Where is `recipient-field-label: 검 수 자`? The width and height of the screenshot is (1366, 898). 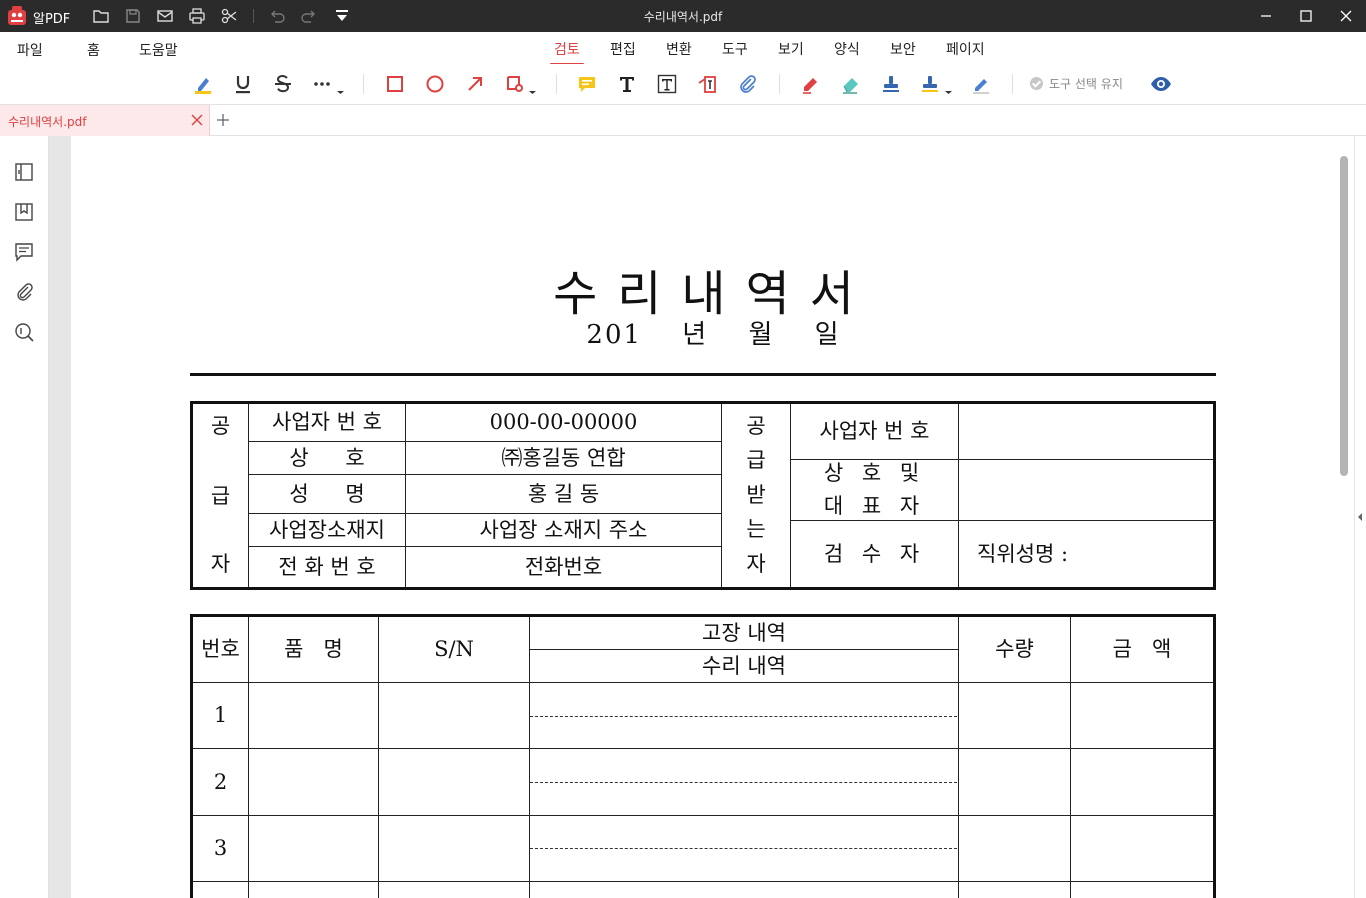 recipient-field-label: 검 수 자 is located at coordinates (874, 553).